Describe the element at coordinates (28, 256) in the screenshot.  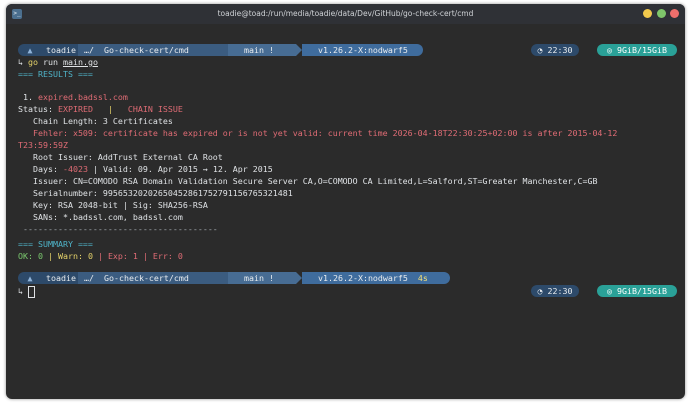
I see `ok-label: OK:` at that location.